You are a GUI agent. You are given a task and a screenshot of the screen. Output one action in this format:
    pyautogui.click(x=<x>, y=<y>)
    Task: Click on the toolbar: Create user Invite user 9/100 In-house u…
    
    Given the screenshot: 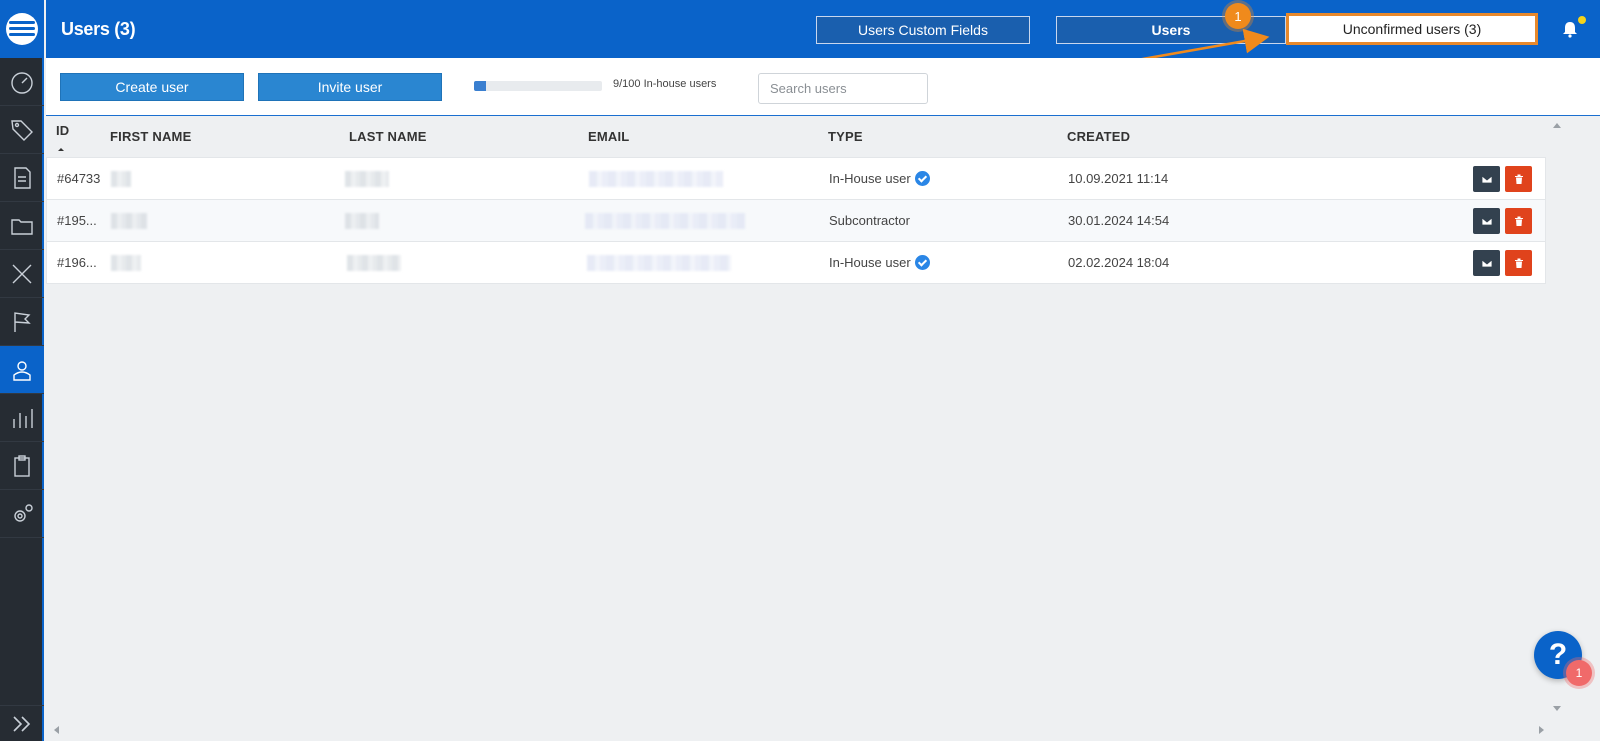 What is the action you would take?
    pyautogui.click(x=823, y=87)
    